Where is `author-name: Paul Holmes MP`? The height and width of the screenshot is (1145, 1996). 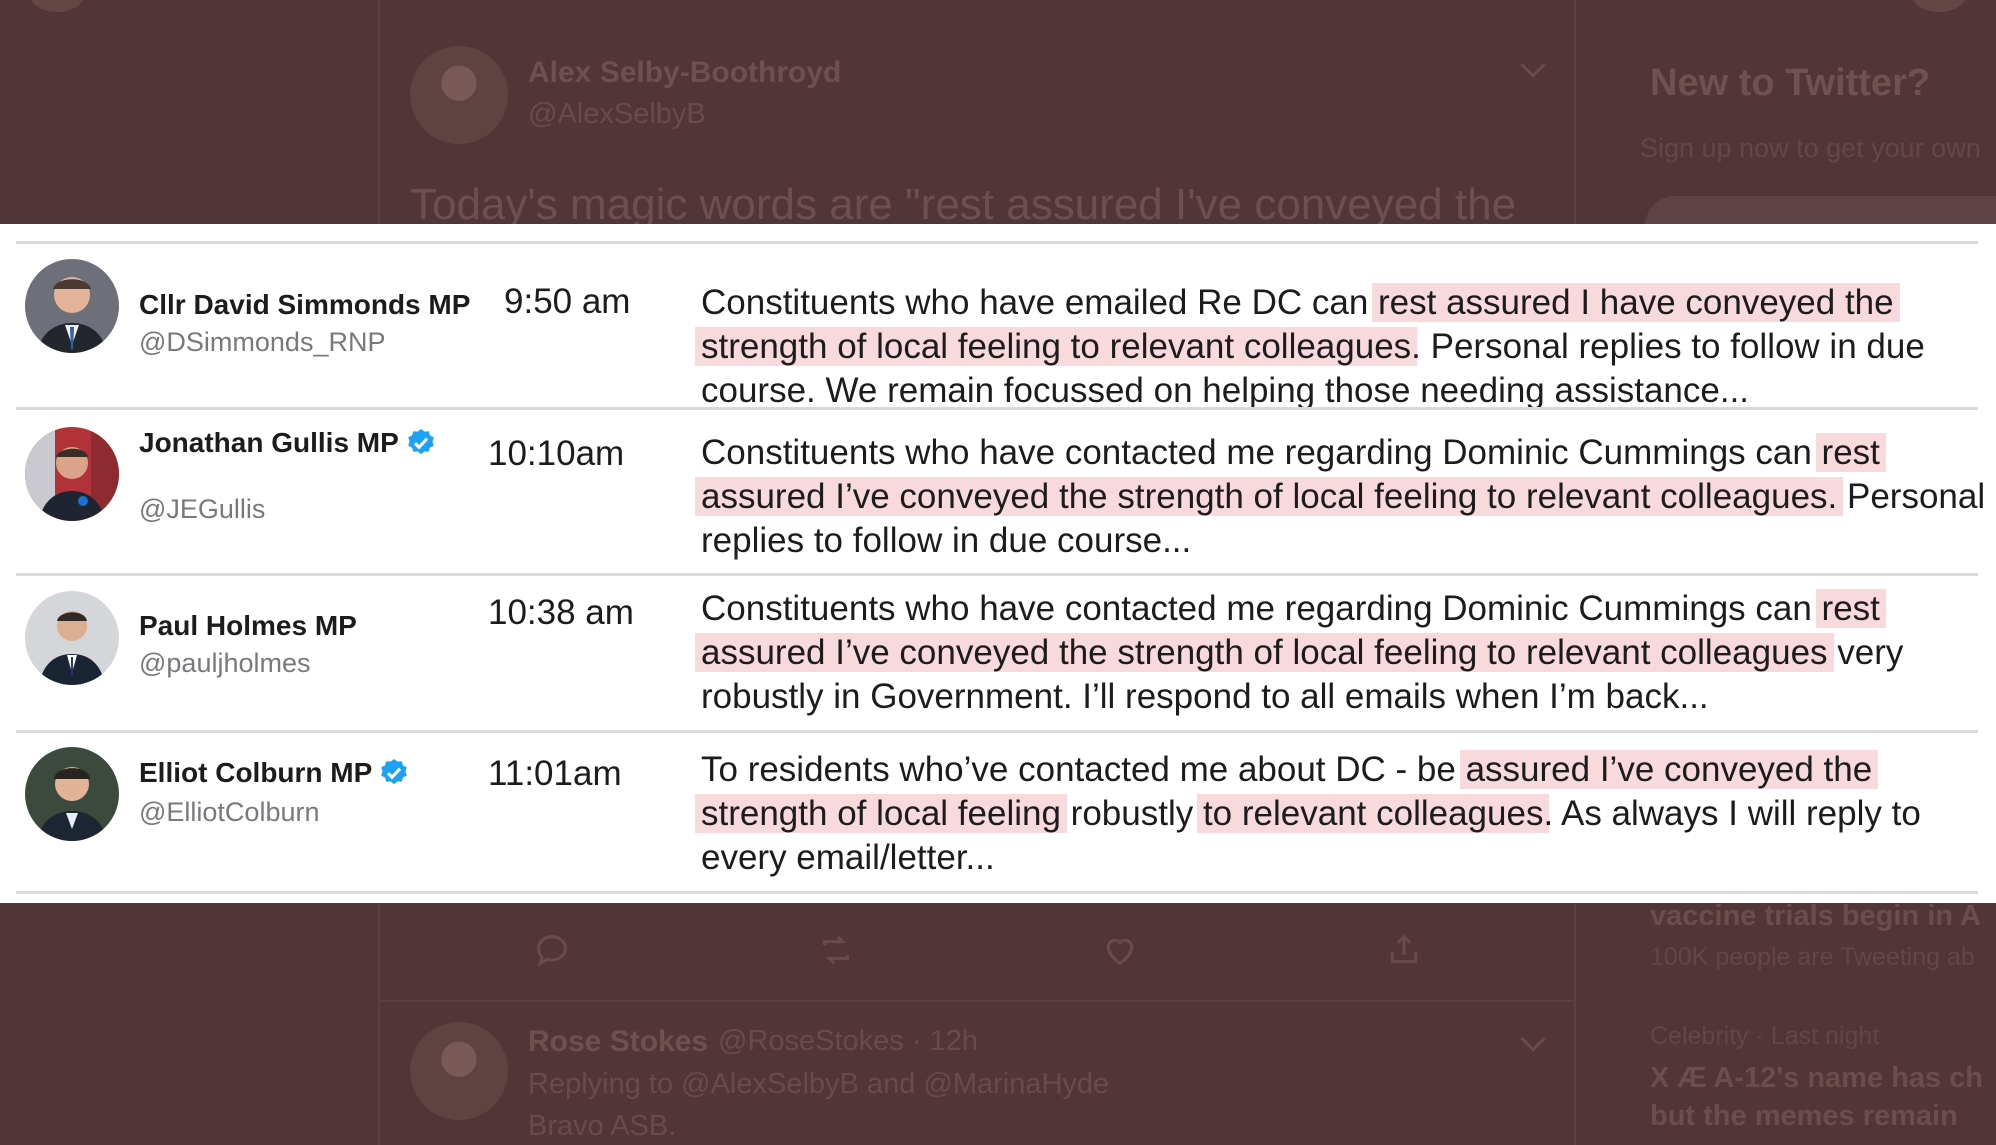 author-name: Paul Holmes MP is located at coordinates (248, 625).